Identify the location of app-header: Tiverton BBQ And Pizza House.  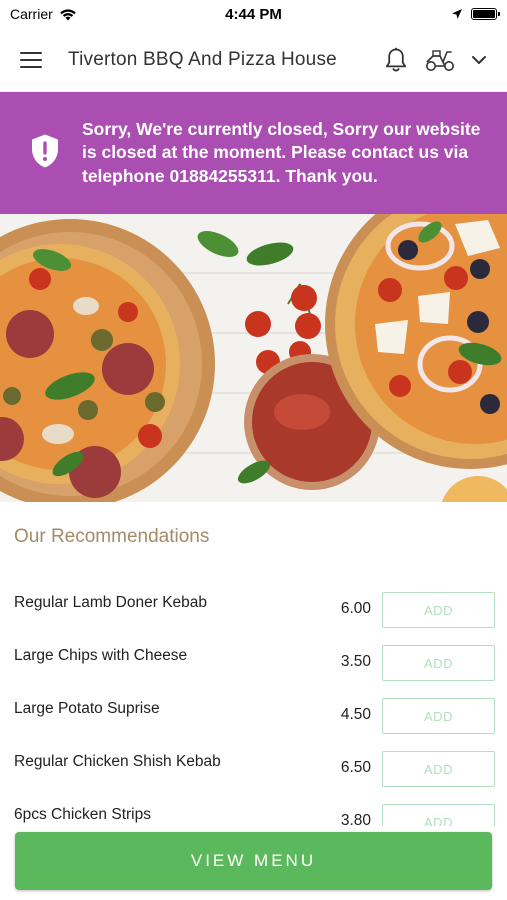
(253, 60).